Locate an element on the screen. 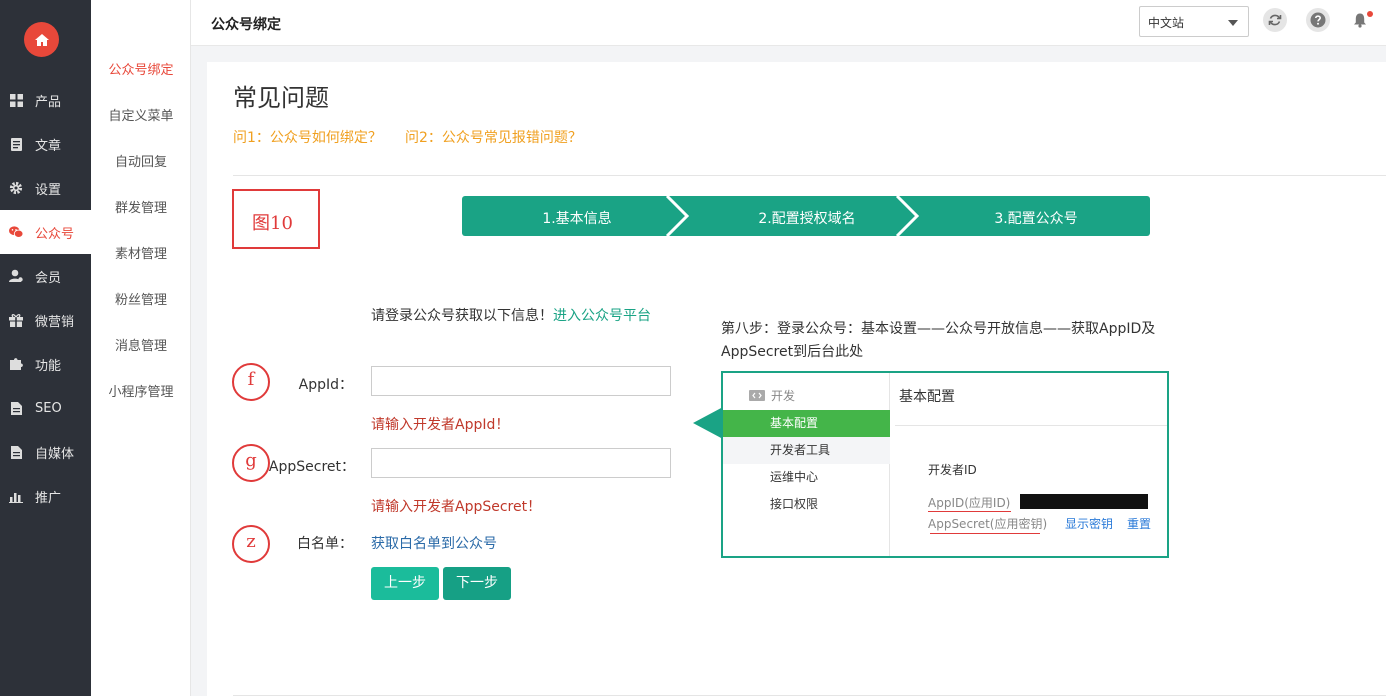 The height and width of the screenshot is (696, 1386). whitelist-link: 获取白名单到公众号 is located at coordinates (434, 543).